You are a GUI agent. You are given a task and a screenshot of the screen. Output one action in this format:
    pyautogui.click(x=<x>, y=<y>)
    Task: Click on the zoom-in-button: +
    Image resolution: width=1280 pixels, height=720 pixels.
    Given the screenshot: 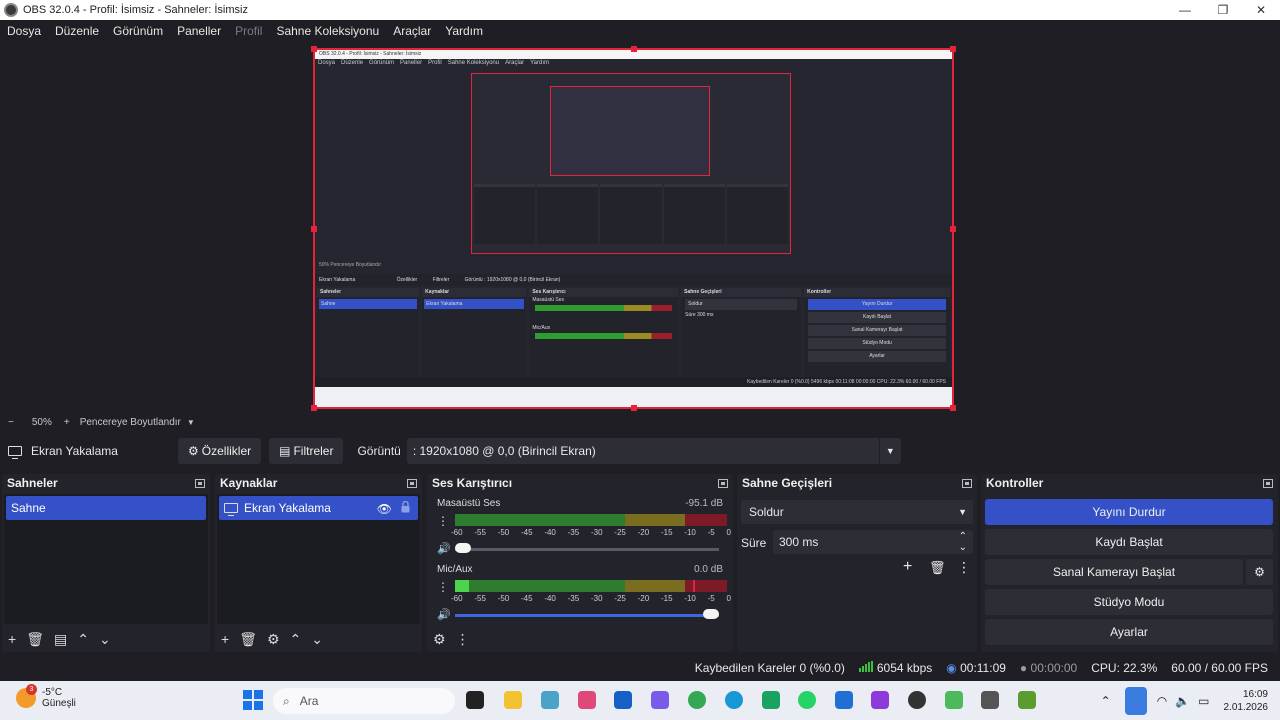 What is the action you would take?
    pyautogui.click(x=67, y=422)
    